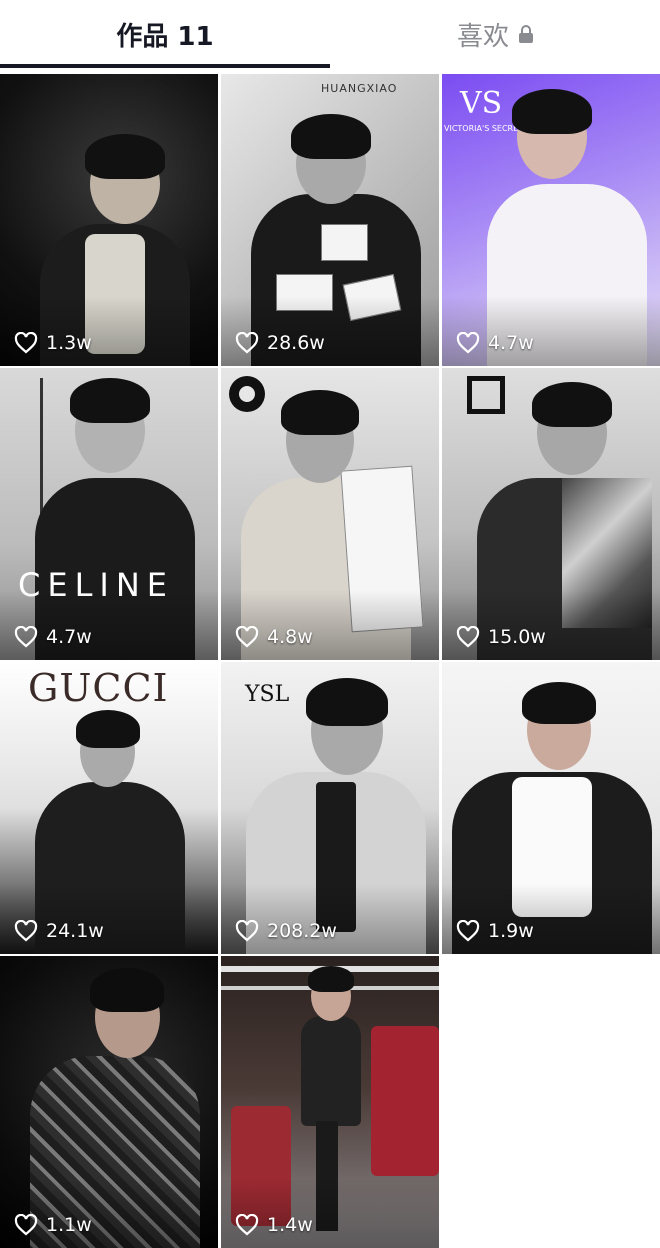 This screenshot has height=1248, width=660. I want to click on like-count: 15.0w, so click(501, 637).